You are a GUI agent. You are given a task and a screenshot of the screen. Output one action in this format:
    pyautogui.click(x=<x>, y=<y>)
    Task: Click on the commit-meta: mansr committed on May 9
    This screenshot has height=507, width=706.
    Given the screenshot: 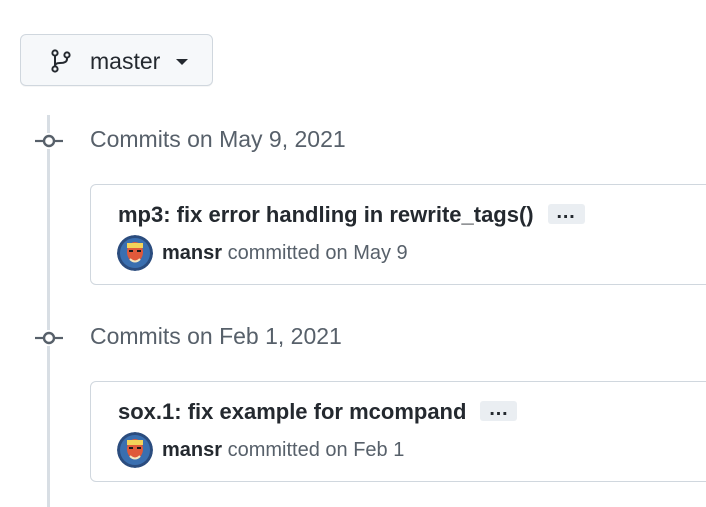 What is the action you would take?
    pyautogui.click(x=285, y=253)
    